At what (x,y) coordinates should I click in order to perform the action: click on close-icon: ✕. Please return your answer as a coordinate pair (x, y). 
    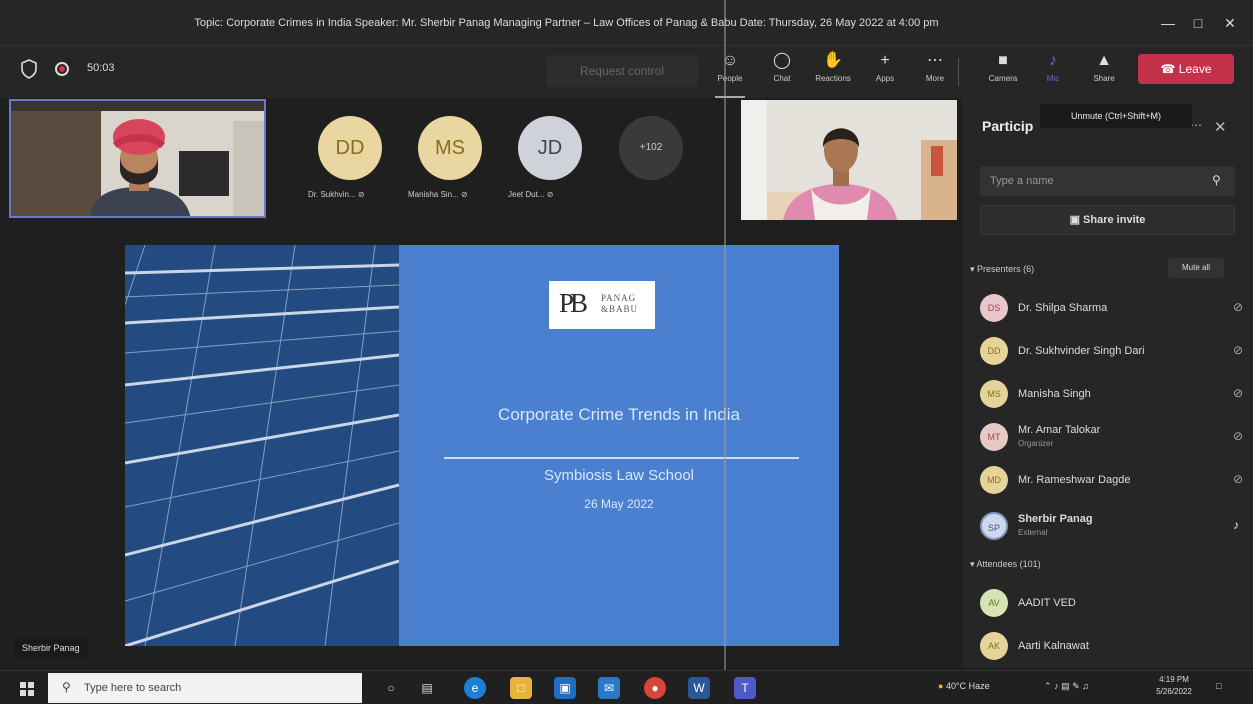
    Looking at the image, I should click on (1230, 23).